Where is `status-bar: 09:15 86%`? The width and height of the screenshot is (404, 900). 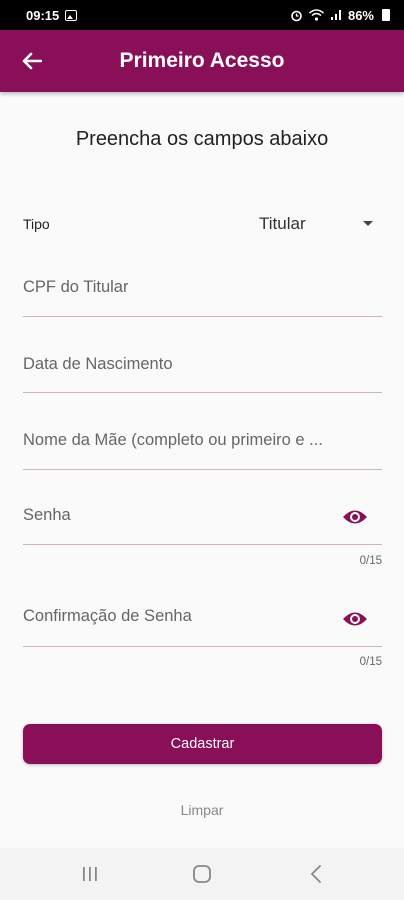
status-bar: 09:15 86% is located at coordinates (202, 15).